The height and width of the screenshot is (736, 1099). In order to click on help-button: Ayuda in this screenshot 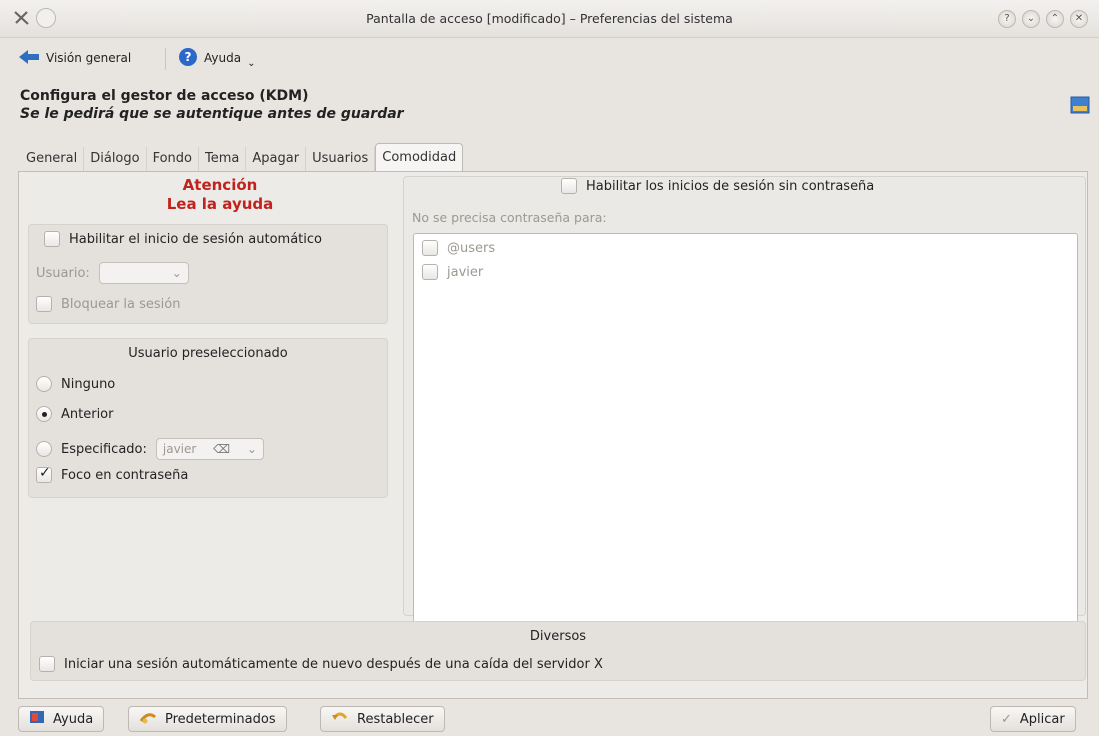, I will do `click(61, 719)`.